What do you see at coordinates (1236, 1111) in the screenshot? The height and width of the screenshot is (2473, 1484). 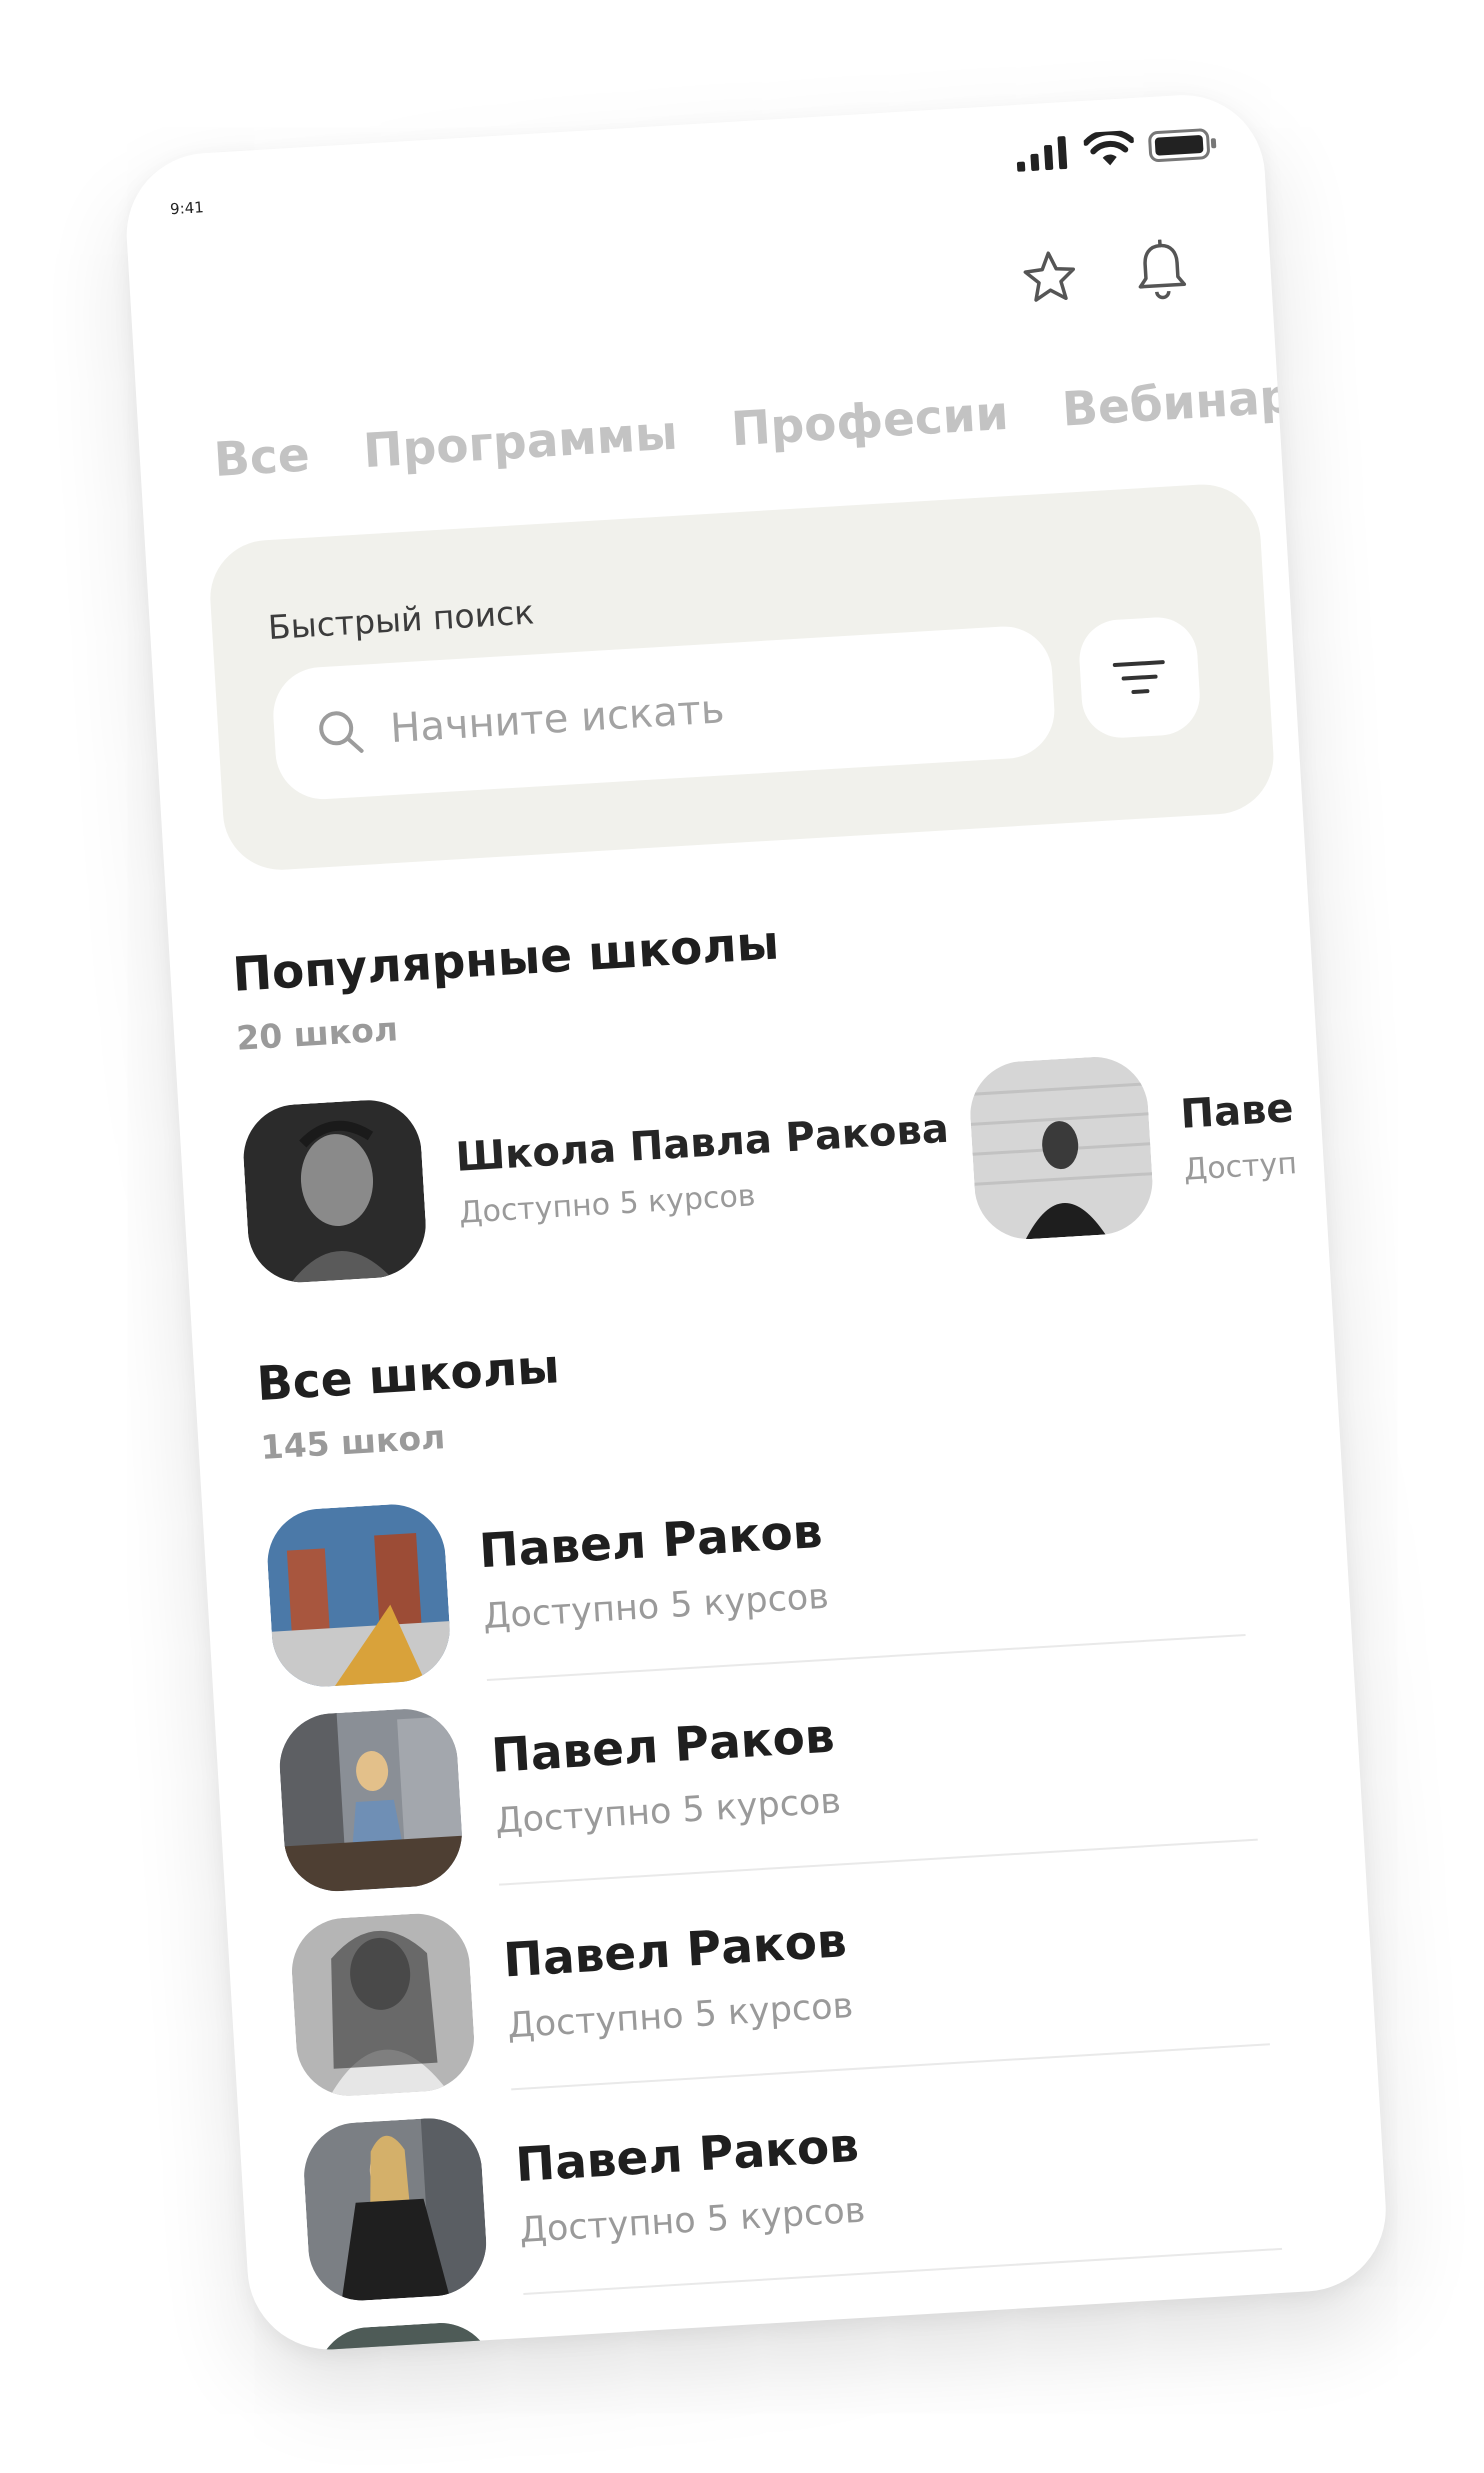 I see `popular-school-name: Паве` at bounding box center [1236, 1111].